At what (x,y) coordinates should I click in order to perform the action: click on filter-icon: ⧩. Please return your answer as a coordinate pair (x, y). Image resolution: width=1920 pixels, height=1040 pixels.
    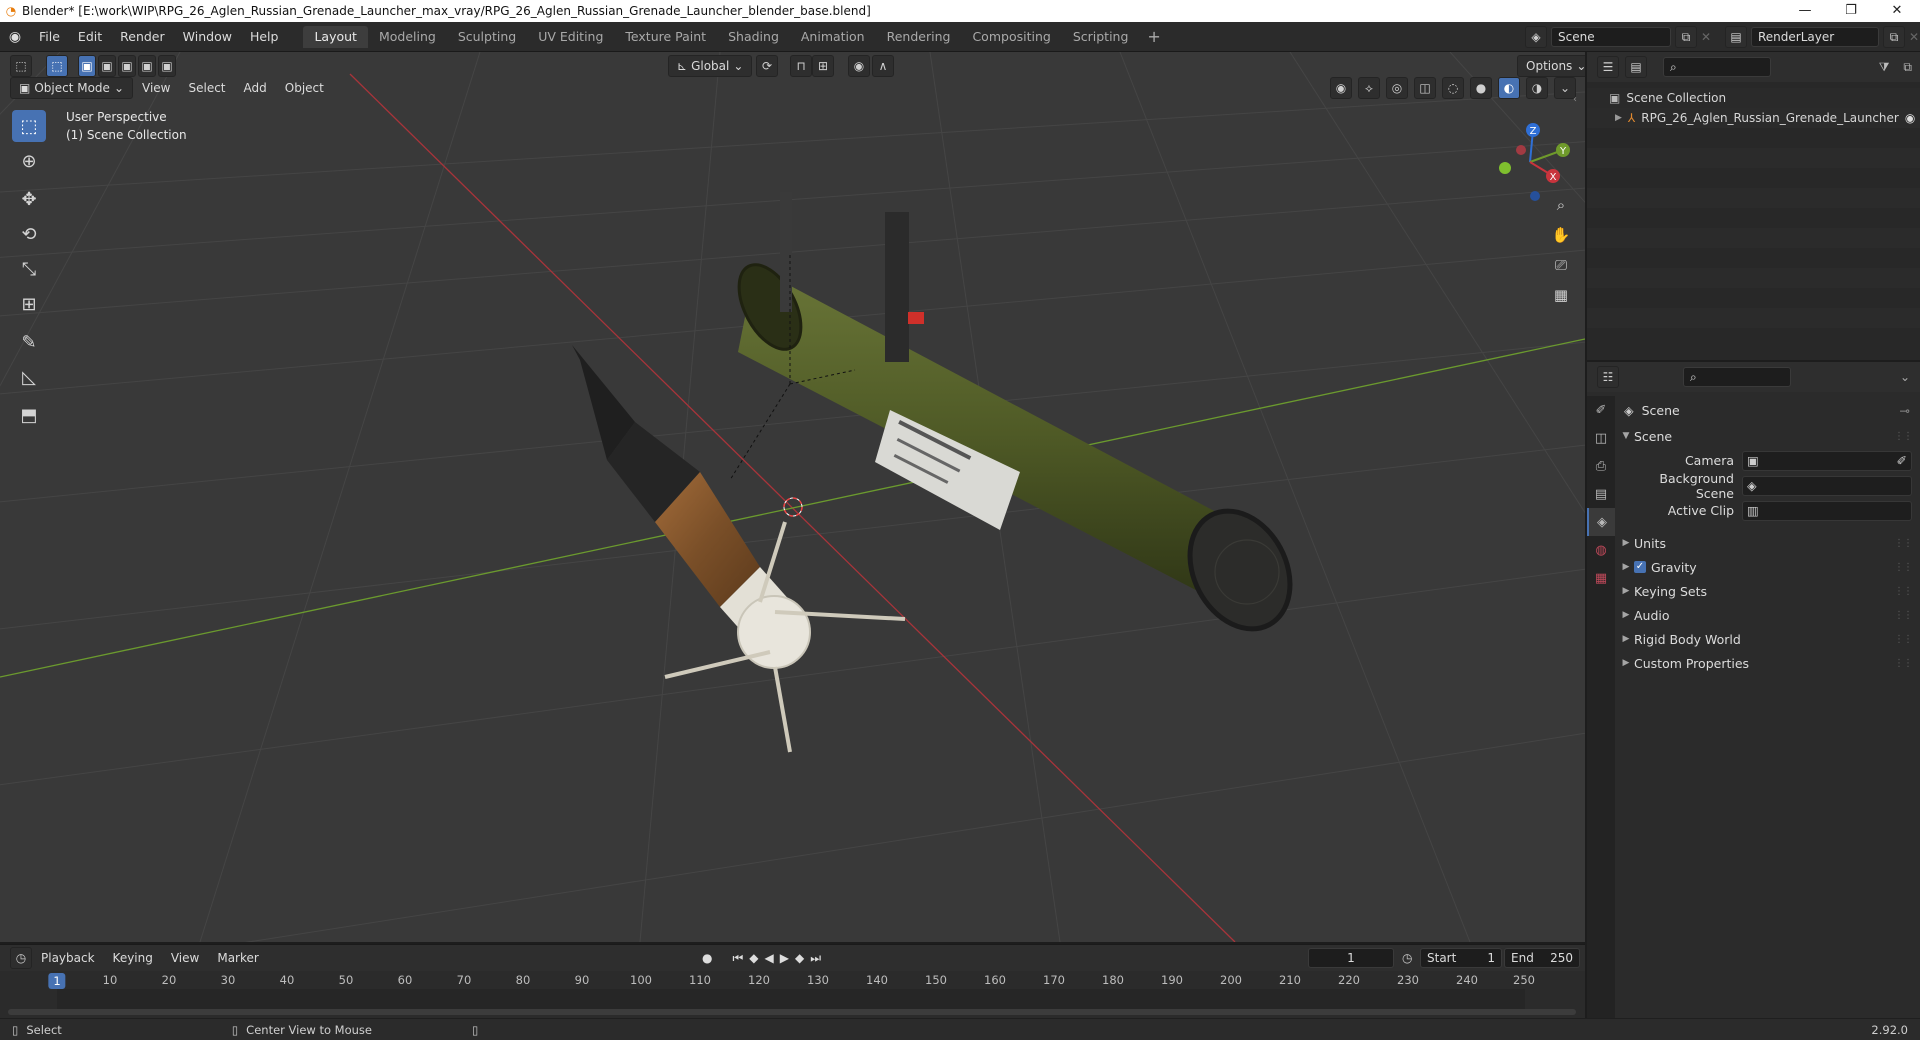
    Looking at the image, I should click on (1884, 67).